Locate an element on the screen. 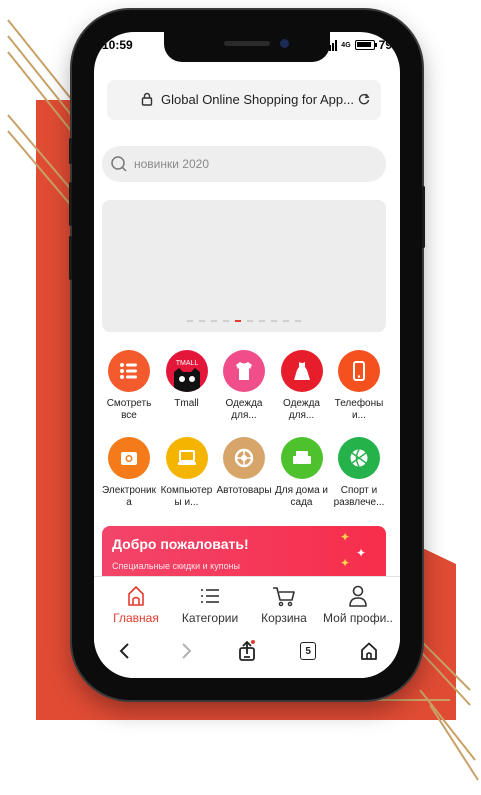 The width and height of the screenshot is (481, 795). speaker is located at coordinates (247, 43).